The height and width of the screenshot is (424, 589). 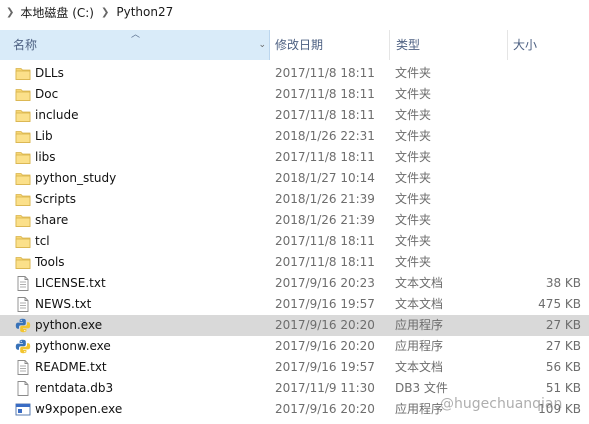 I want to click on file-date: 2018/1/26 22:31, so click(x=325, y=136).